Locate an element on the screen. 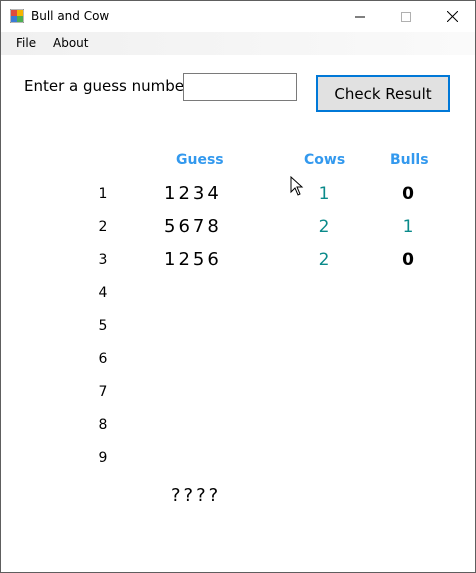 The width and height of the screenshot is (476, 573). minimize-icon is located at coordinates (360, 16).